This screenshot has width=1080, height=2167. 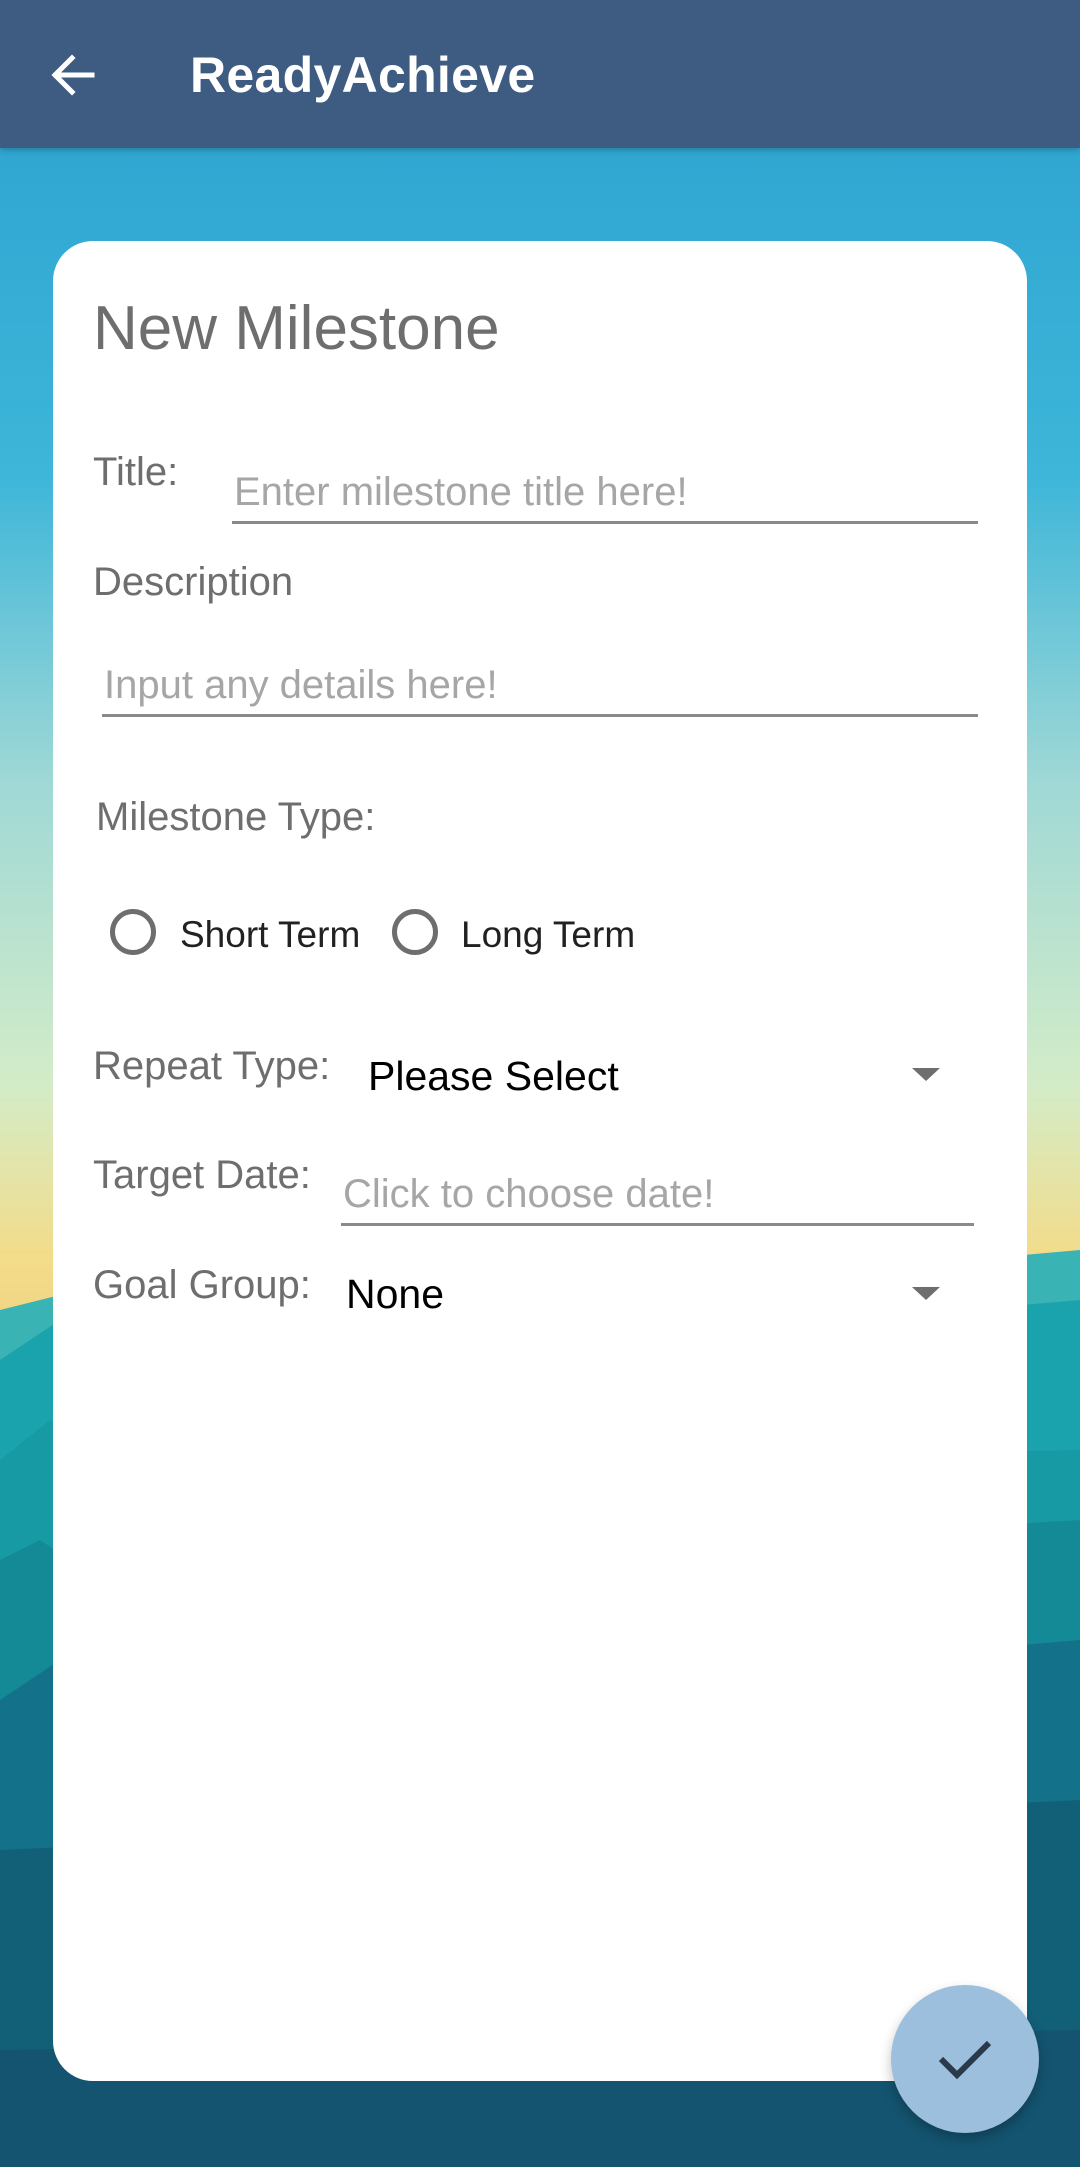 I want to click on long-term-radio, so click(x=415, y=932).